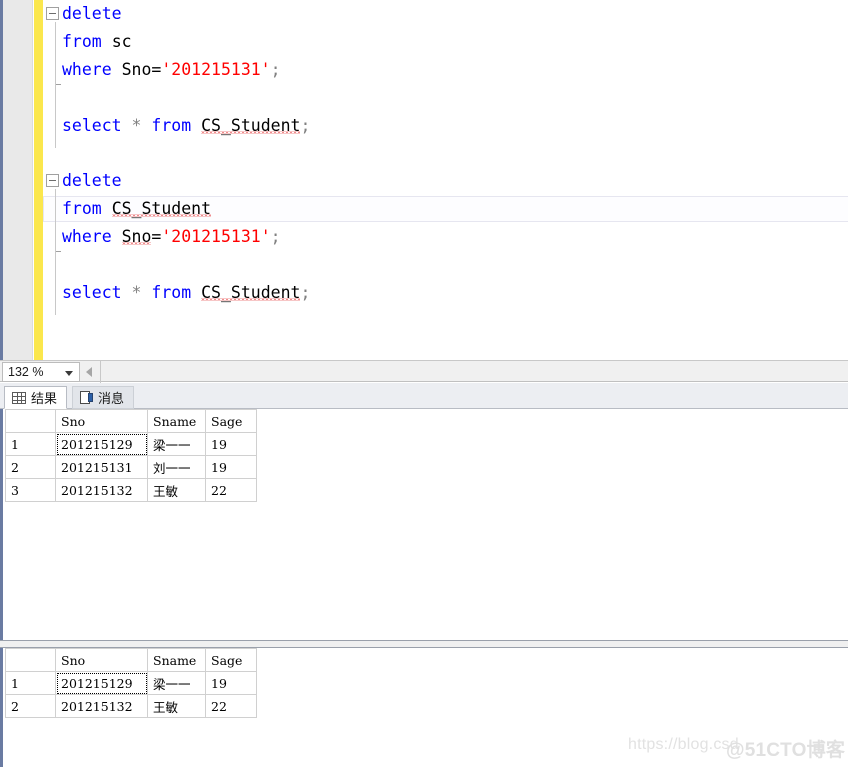 The image size is (848, 767). I want to click on editor-zoom-strip: 132 %, so click(424, 371).